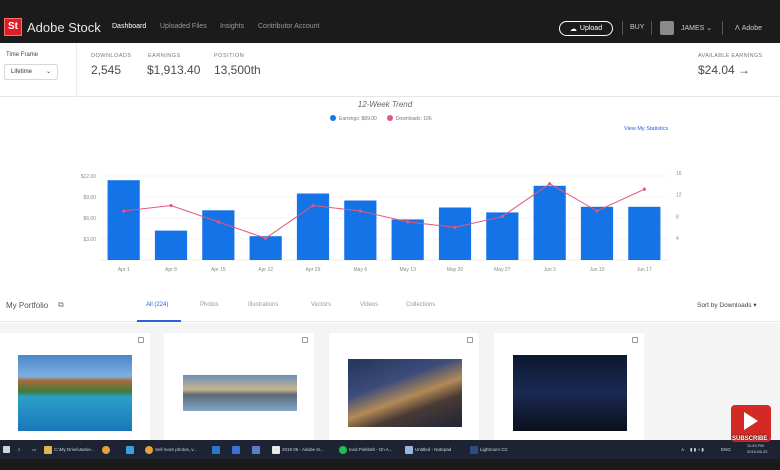 Image resolution: width=780 pixels, height=470 pixels. Describe the element at coordinates (89, 240) in the screenshot. I see `y-tick-label: $3.00` at that location.